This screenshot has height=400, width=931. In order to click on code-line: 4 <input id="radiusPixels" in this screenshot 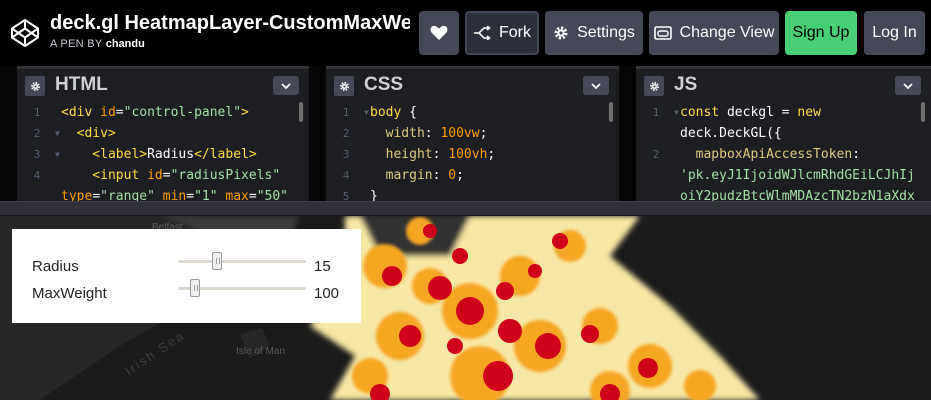, I will do `click(163, 175)`.